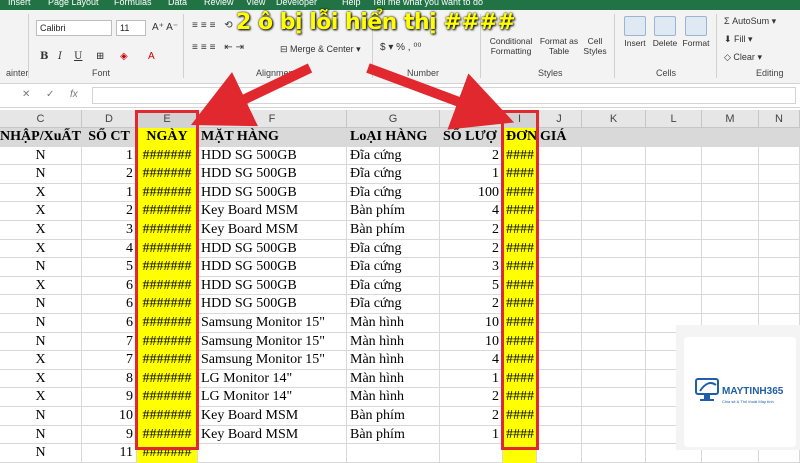 Image resolution: width=800 pixels, height=463 pixels. Describe the element at coordinates (251, 95) in the screenshot. I see `arrow-left` at that location.